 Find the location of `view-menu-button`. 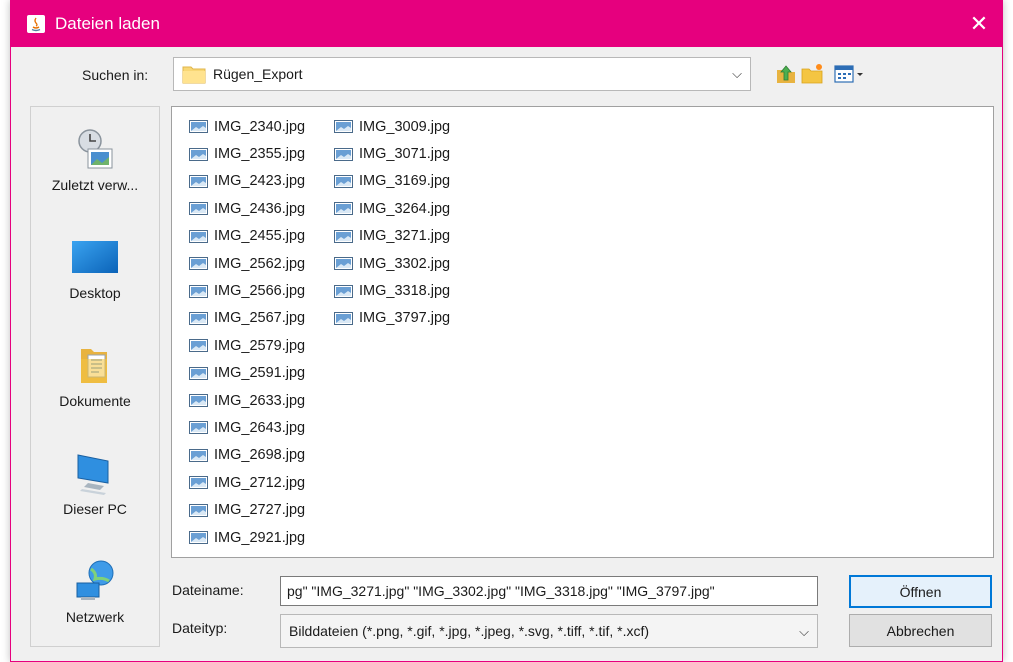

view-menu-button is located at coordinates (850, 74).